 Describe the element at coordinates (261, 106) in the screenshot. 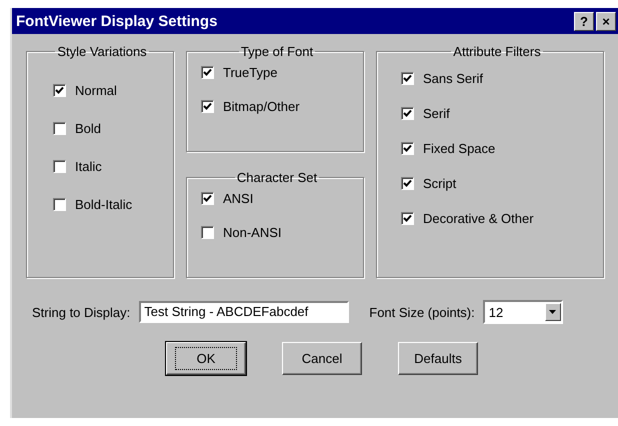

I see `checkbox-label: Bitmap/Other` at that location.